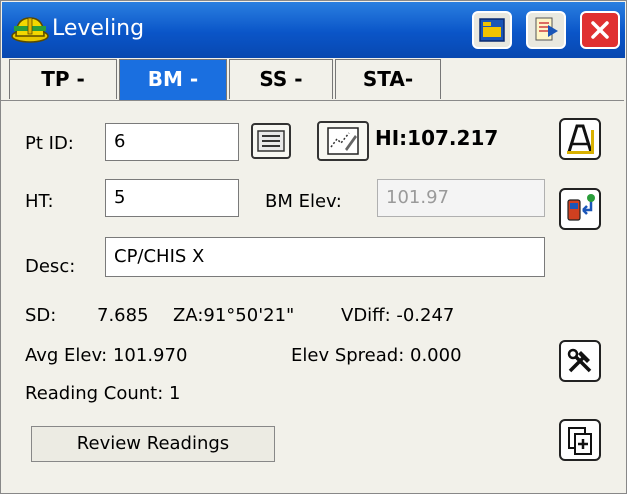 The width and height of the screenshot is (627, 494). What do you see at coordinates (388, 79) in the screenshot?
I see `tab-sta: STA-` at bounding box center [388, 79].